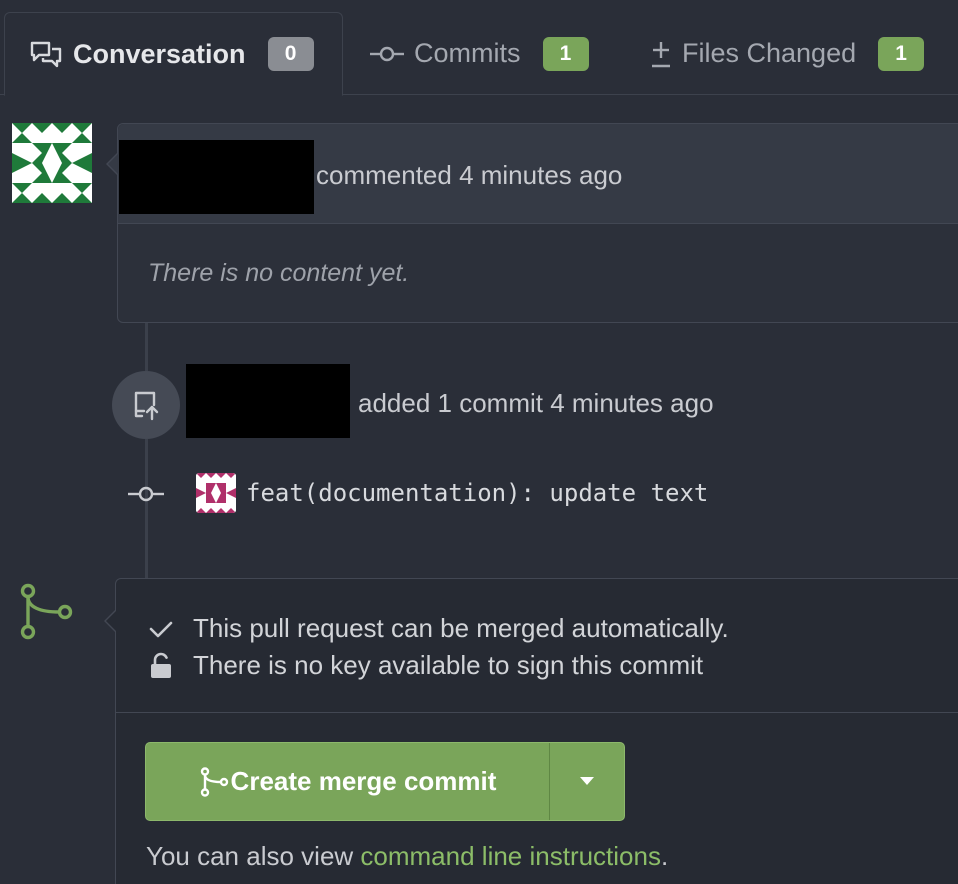 The image size is (958, 884). I want to click on tab-label: Files Changed, so click(769, 53).